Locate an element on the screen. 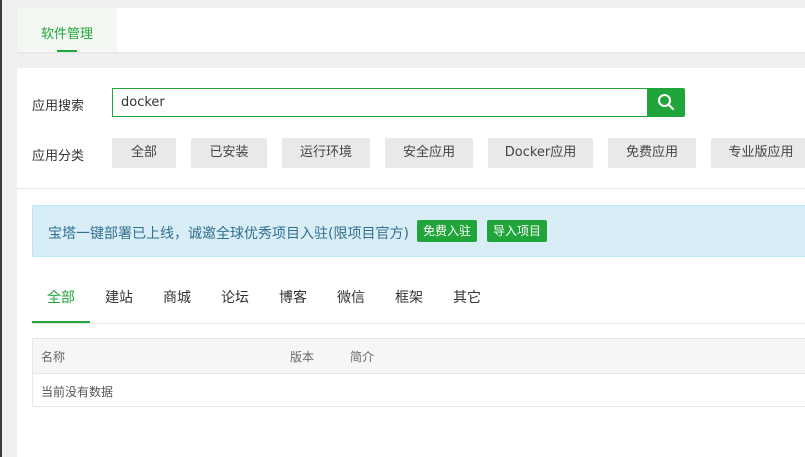 The height and width of the screenshot is (457, 805). tab-other: 其它 is located at coordinates (467, 300).